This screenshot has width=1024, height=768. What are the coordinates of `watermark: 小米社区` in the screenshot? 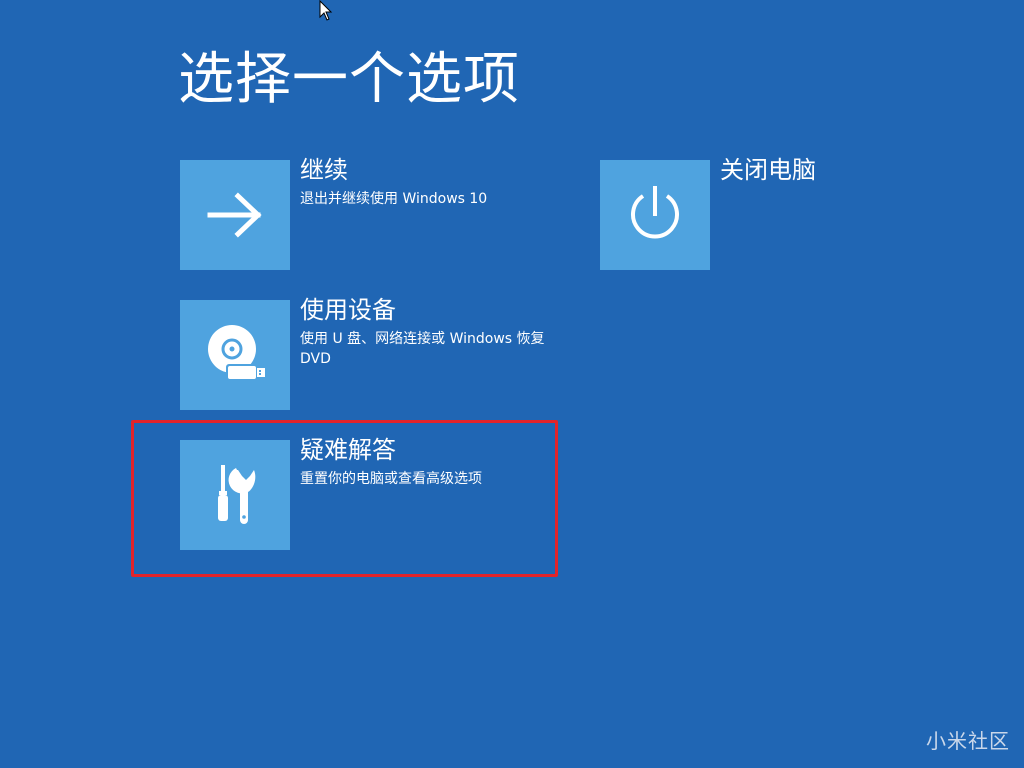 It's located at (968, 741).